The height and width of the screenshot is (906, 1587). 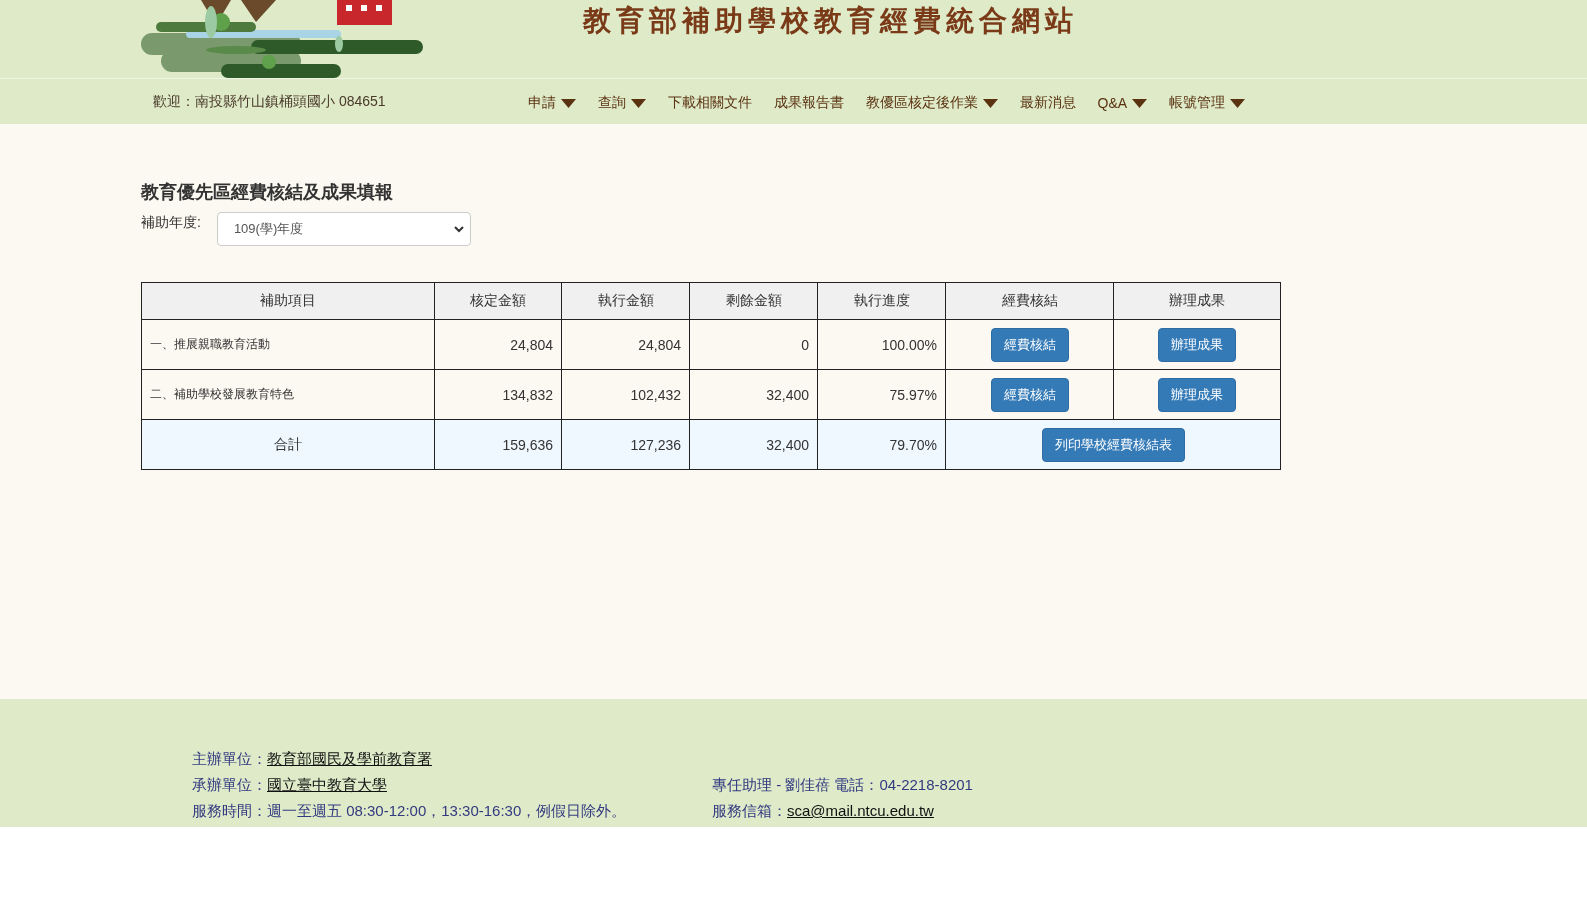 What do you see at coordinates (288, 444) in the screenshot?
I see `table-cell: 合計` at bounding box center [288, 444].